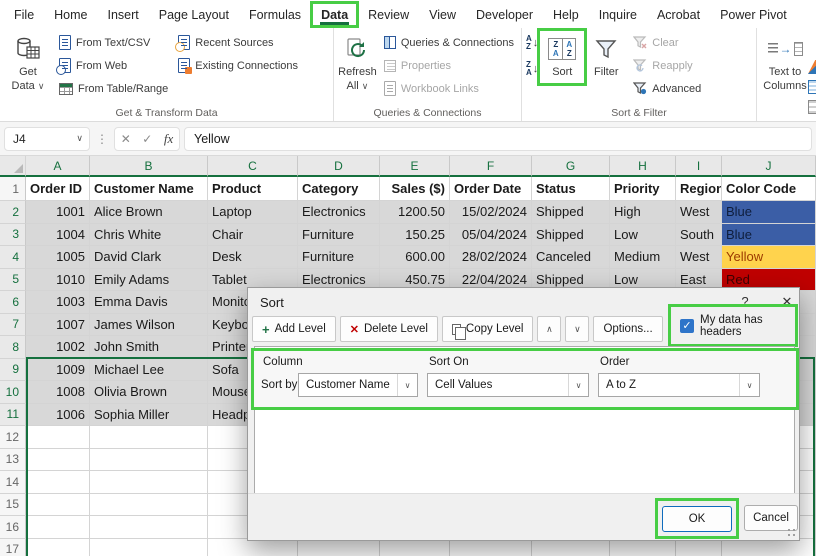 The width and height of the screenshot is (816, 556). I want to click on text-to-columns-button: → Text to Columns, so click(785, 64).